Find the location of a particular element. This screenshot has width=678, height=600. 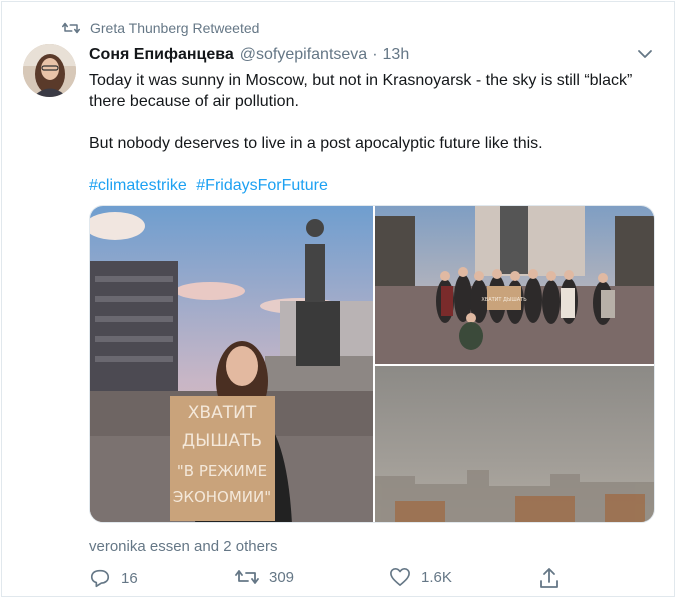

sign-line: ДЫШАТЬ is located at coordinates (222, 441).